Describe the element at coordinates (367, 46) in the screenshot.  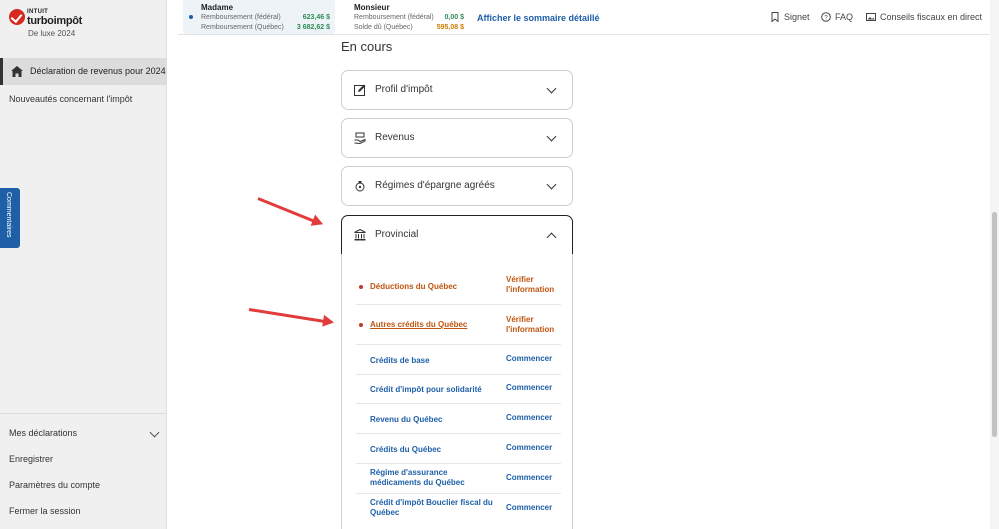
I see `section-title: En cours` at that location.